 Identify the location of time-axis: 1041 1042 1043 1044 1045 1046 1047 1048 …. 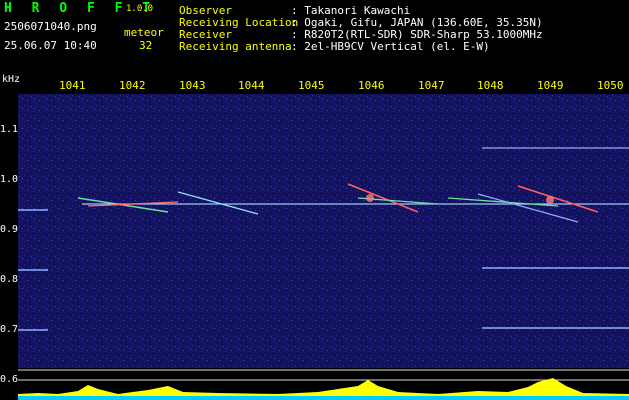
(314, 84).